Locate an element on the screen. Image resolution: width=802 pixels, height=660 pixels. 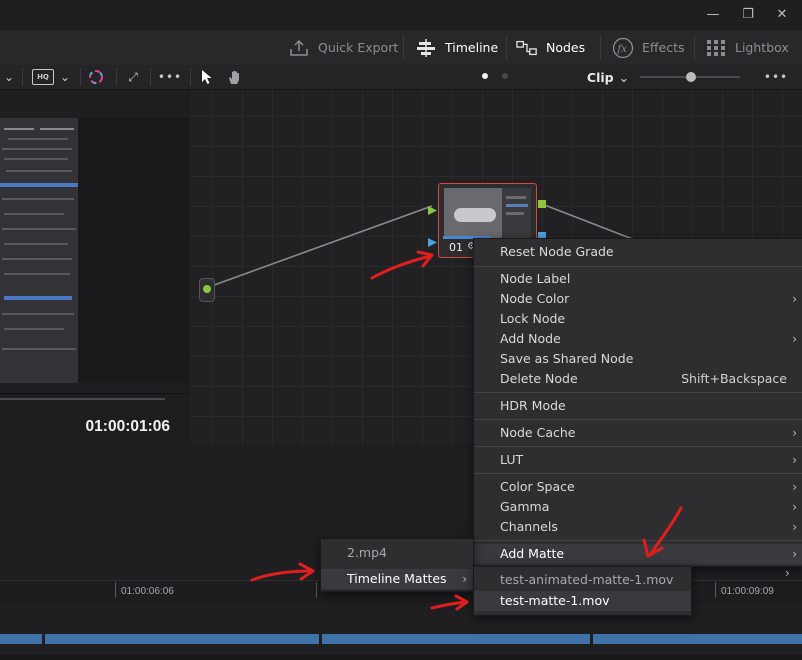
arrow-annotation-node is located at coordinates (401, 267).